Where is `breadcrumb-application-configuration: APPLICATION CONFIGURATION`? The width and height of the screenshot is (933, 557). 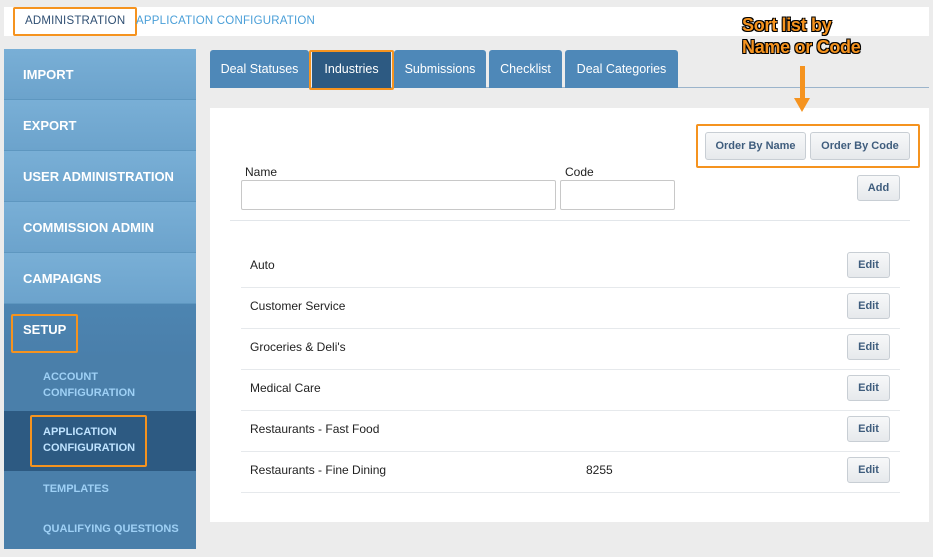 breadcrumb-application-configuration: APPLICATION CONFIGURATION is located at coordinates (225, 21).